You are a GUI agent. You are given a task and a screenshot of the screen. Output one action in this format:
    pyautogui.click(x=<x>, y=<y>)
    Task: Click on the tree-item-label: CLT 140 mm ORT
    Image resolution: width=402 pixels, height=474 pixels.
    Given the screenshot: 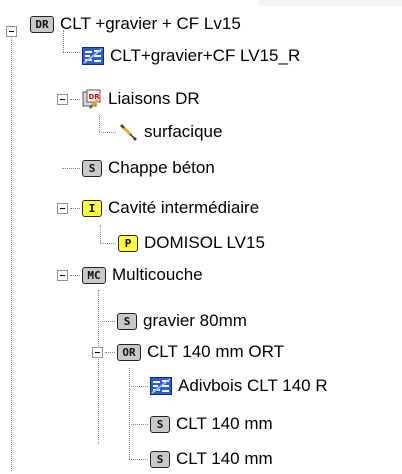 What is the action you would take?
    pyautogui.click(x=215, y=351)
    